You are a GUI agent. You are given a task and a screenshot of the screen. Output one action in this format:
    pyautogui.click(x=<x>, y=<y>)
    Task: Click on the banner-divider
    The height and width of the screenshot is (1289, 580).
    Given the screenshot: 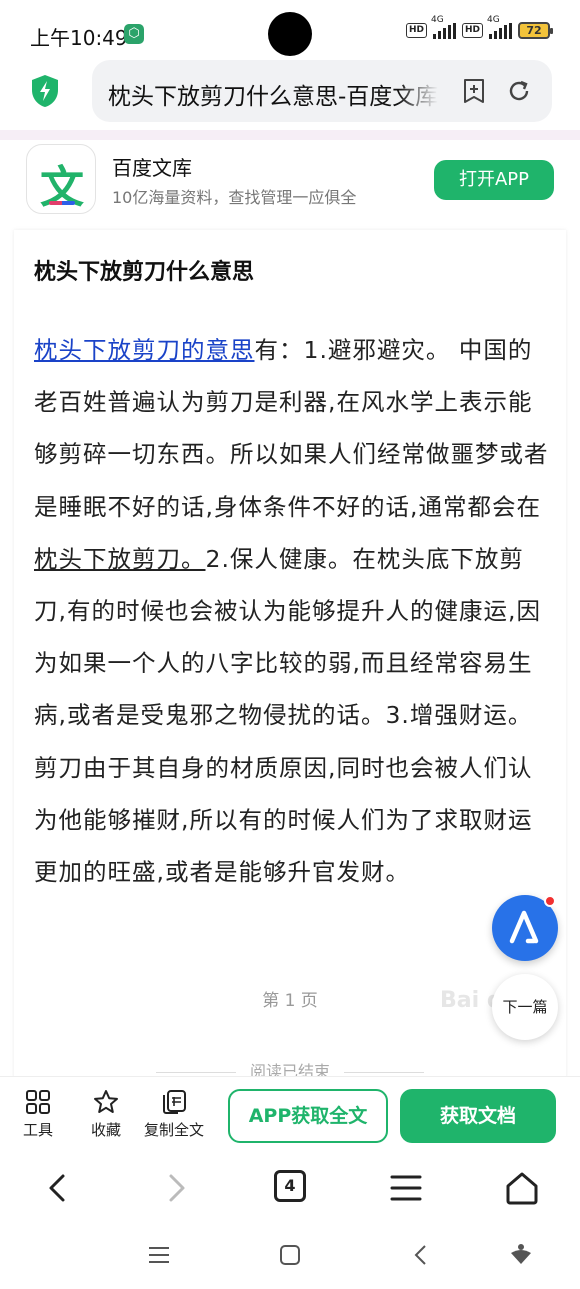 What is the action you would take?
    pyautogui.click(x=290, y=135)
    